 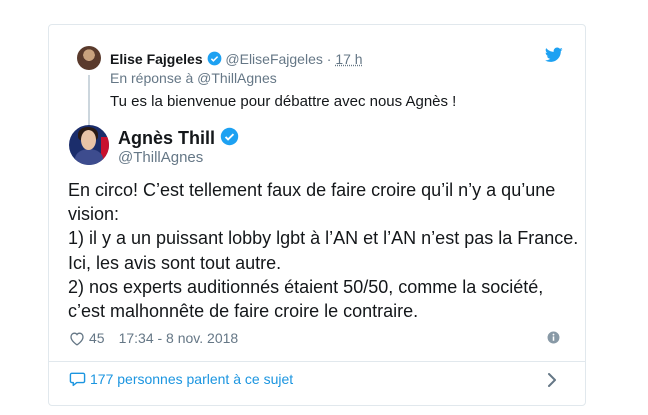 I want to click on avatar-face, so click(x=88, y=140).